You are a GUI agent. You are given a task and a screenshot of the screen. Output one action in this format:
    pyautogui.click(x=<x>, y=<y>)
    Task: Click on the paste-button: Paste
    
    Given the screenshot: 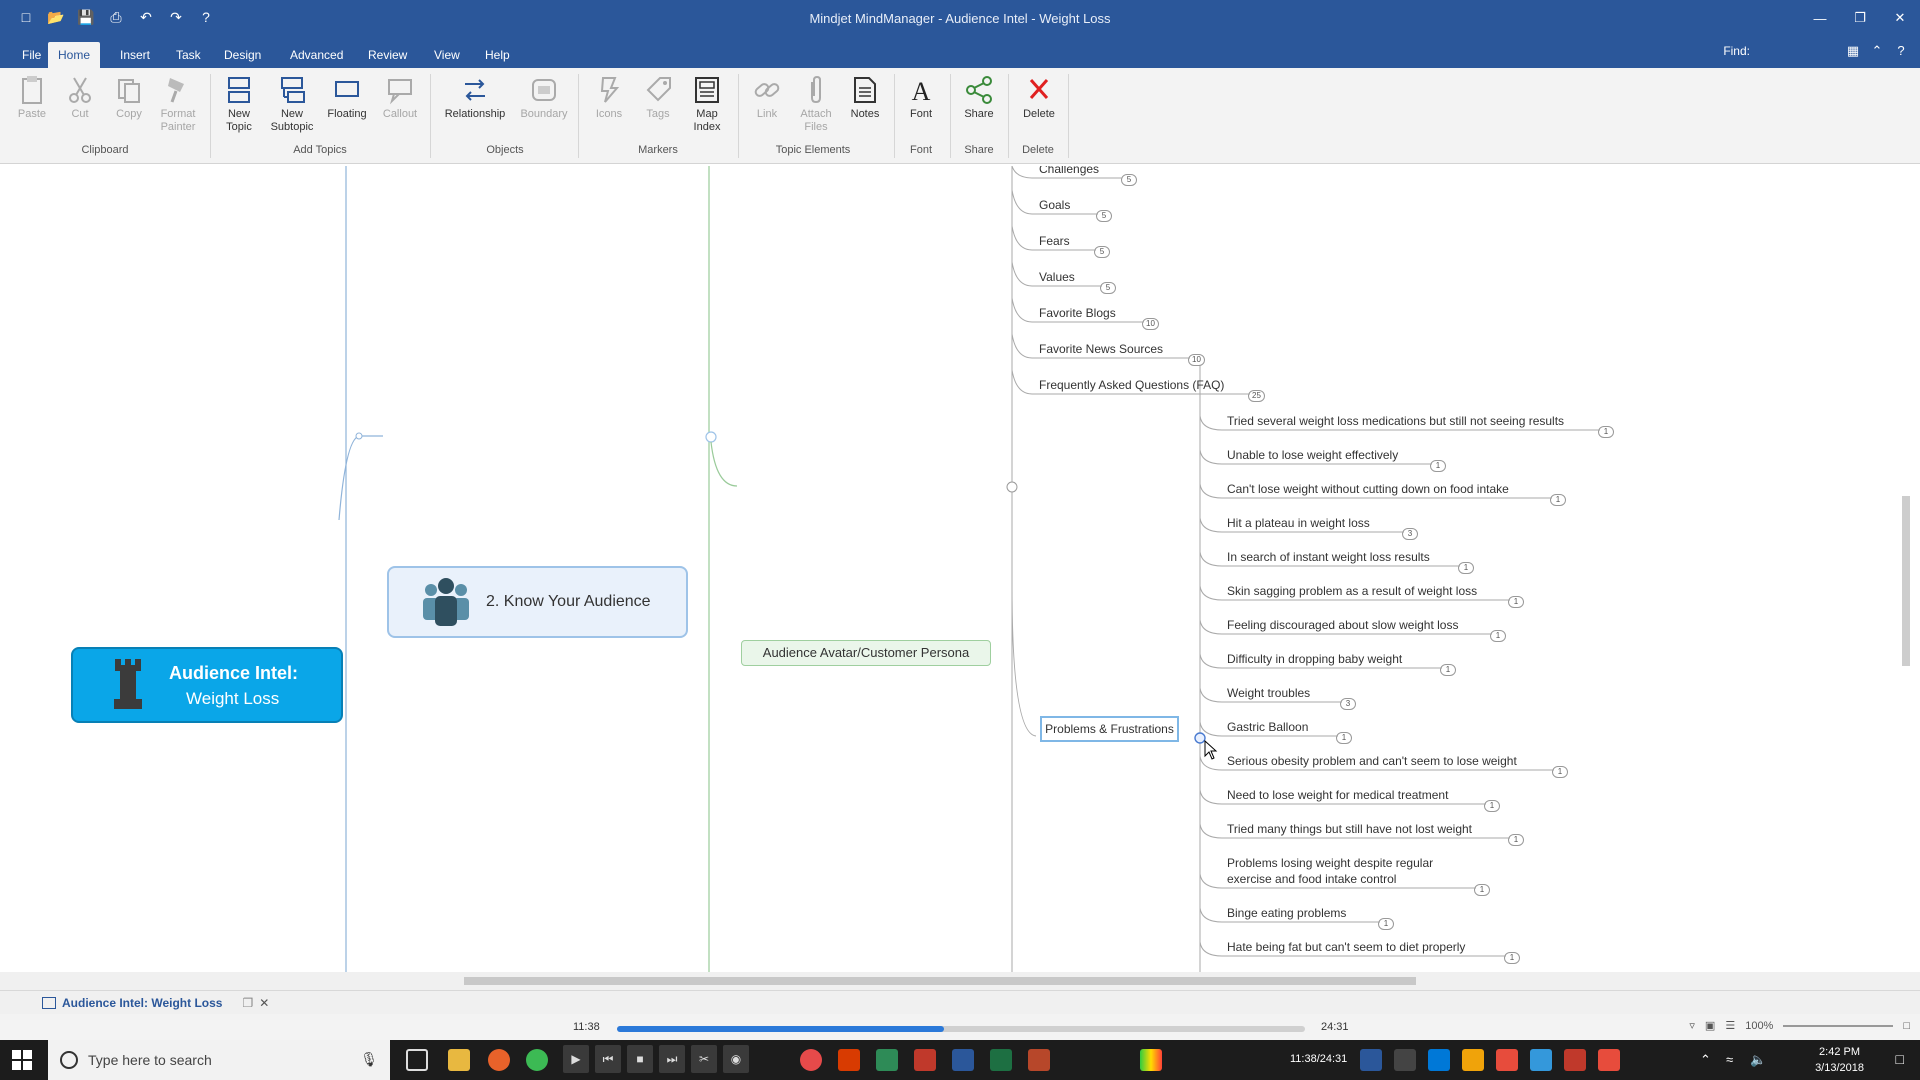 What is the action you would take?
    pyautogui.click(x=32, y=97)
    